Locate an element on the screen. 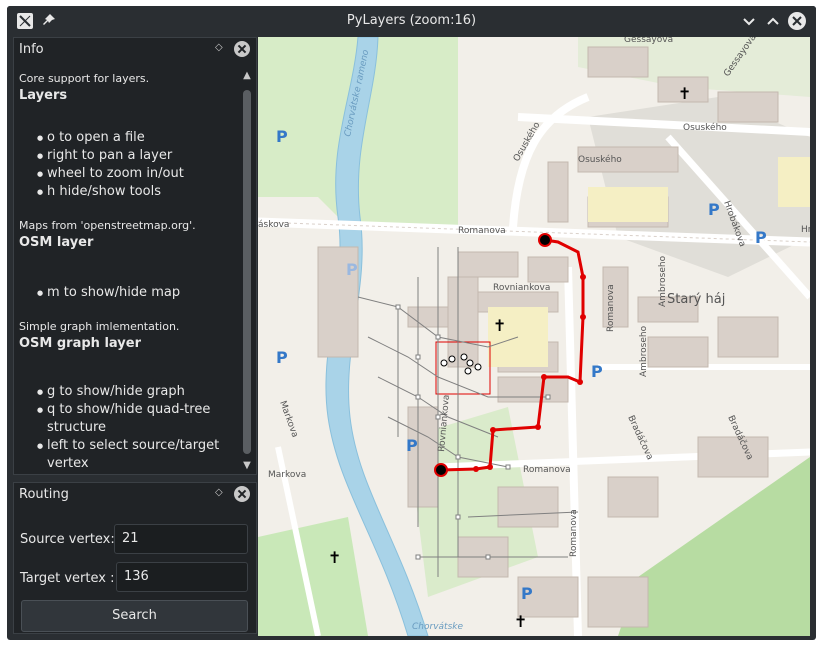  close-window-icon is located at coordinates (797, 21).